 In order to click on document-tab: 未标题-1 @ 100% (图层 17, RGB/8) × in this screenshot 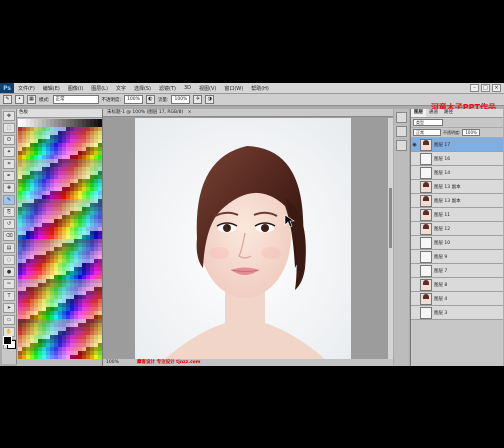, I will do `click(248, 113)`.